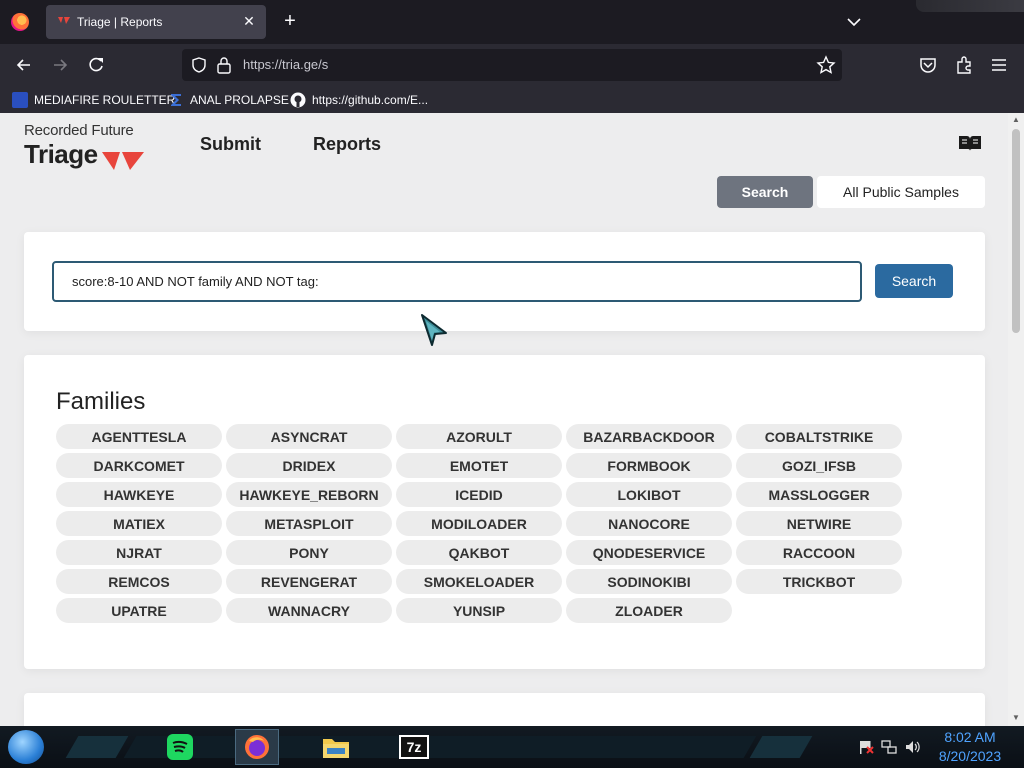 Image resolution: width=1024 pixels, height=768 pixels. I want to click on family-tag: NETWIRE, so click(819, 523).